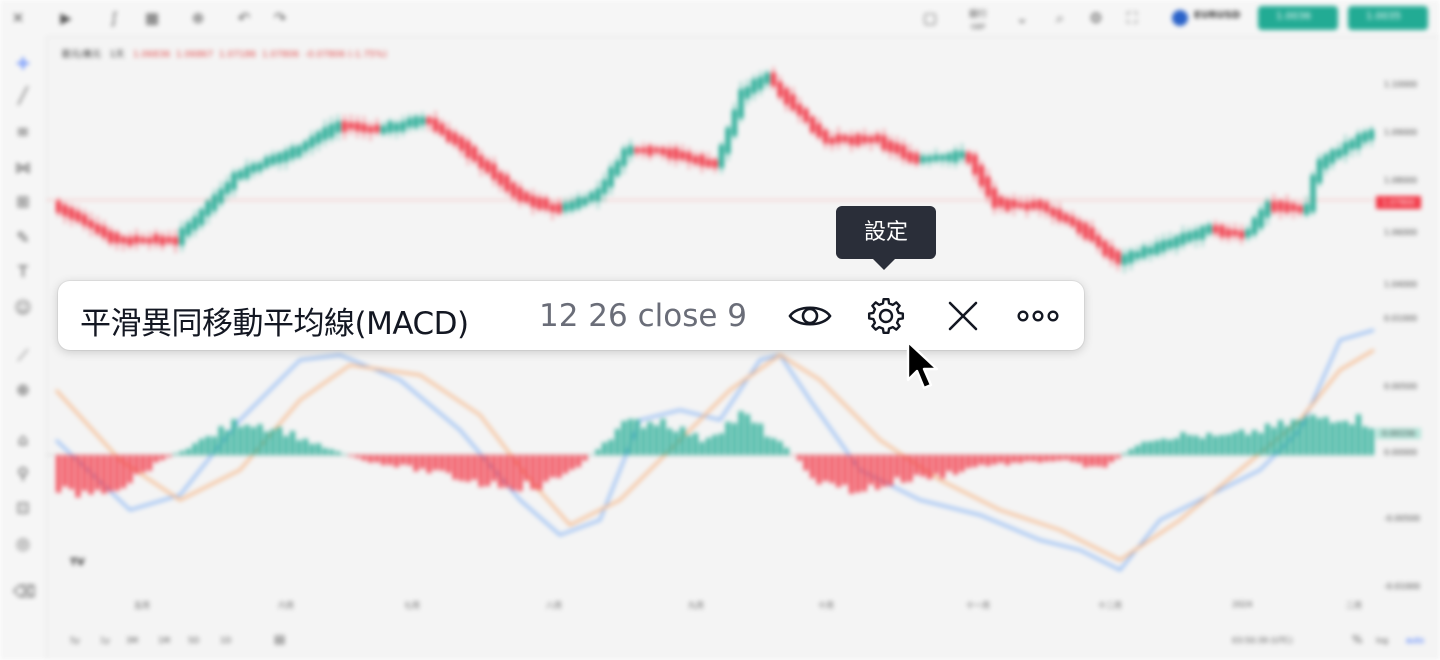  I want to click on settings-button, so click(886, 316).